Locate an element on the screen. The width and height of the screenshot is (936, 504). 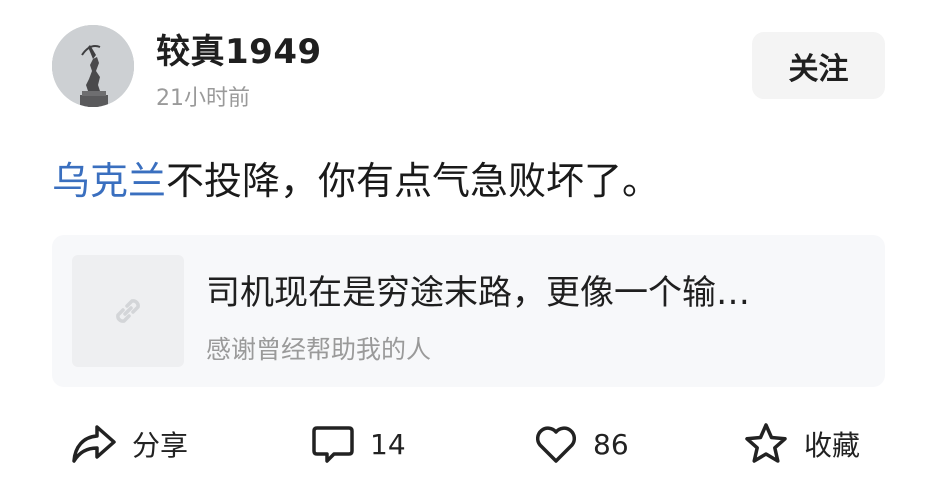
avatar is located at coordinates (93, 66).